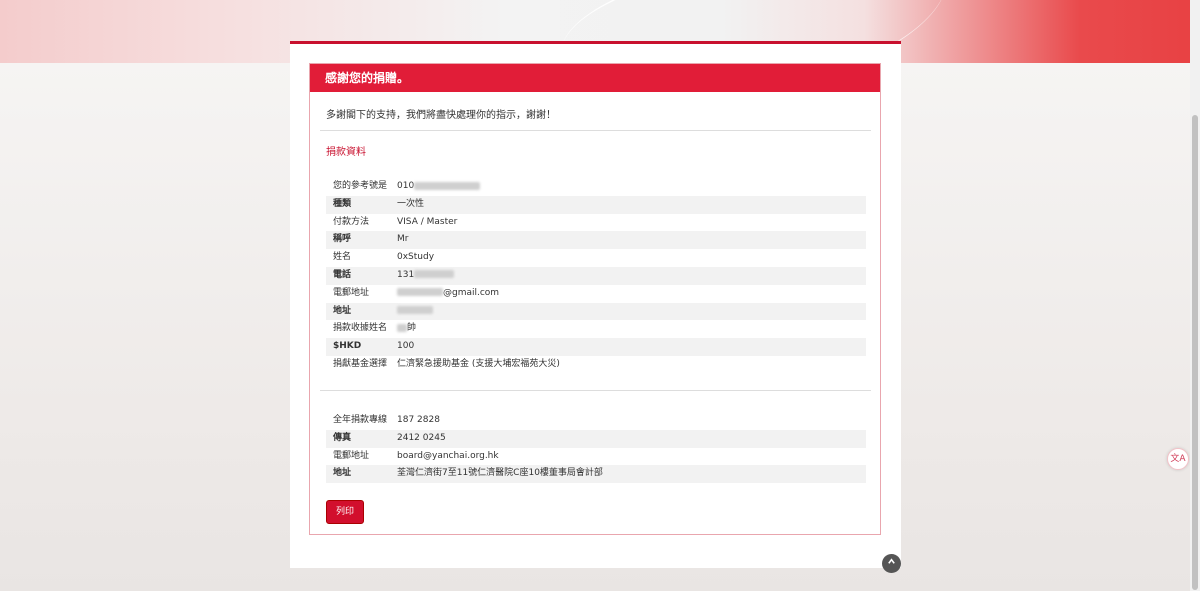 The image size is (1200, 591). I want to click on panel-title: 感謝您的捐贈。, so click(595, 78).